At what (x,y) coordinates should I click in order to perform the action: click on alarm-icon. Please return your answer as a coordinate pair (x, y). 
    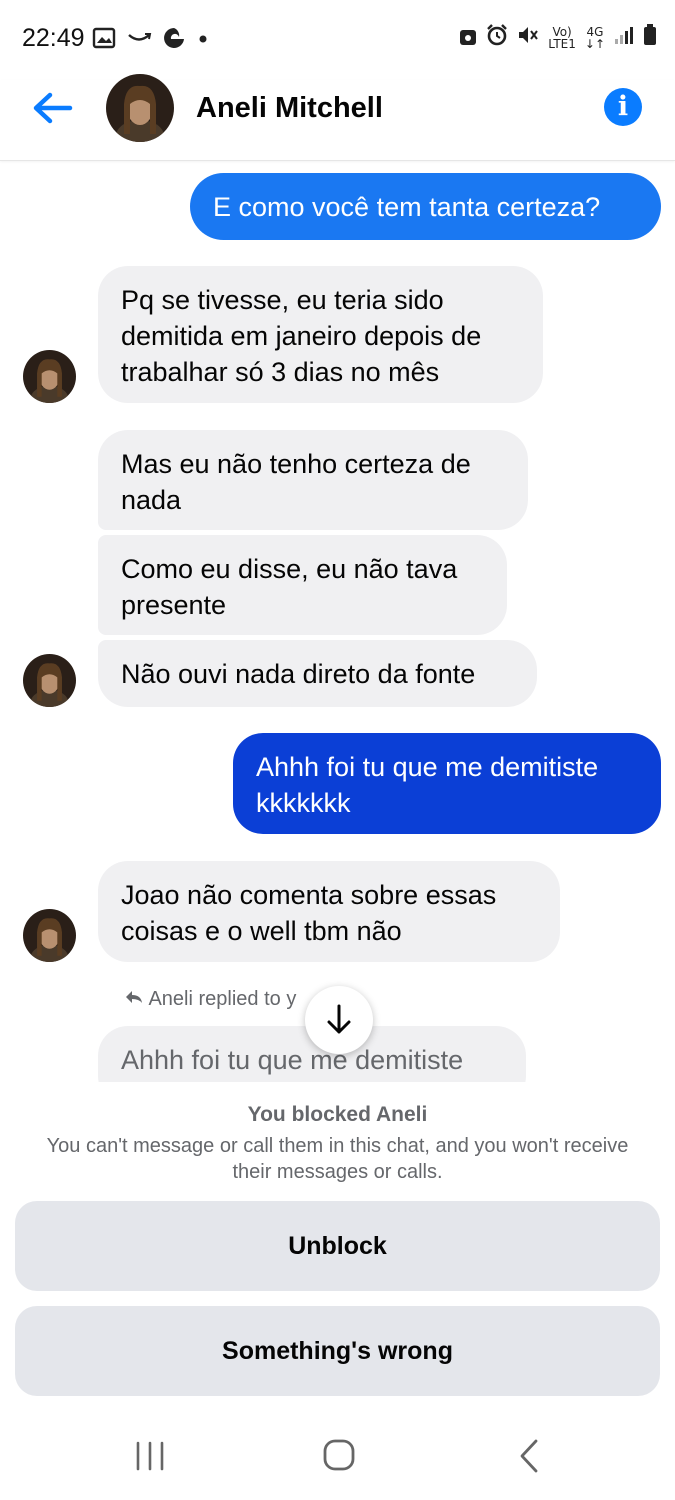
    Looking at the image, I should click on (497, 37).